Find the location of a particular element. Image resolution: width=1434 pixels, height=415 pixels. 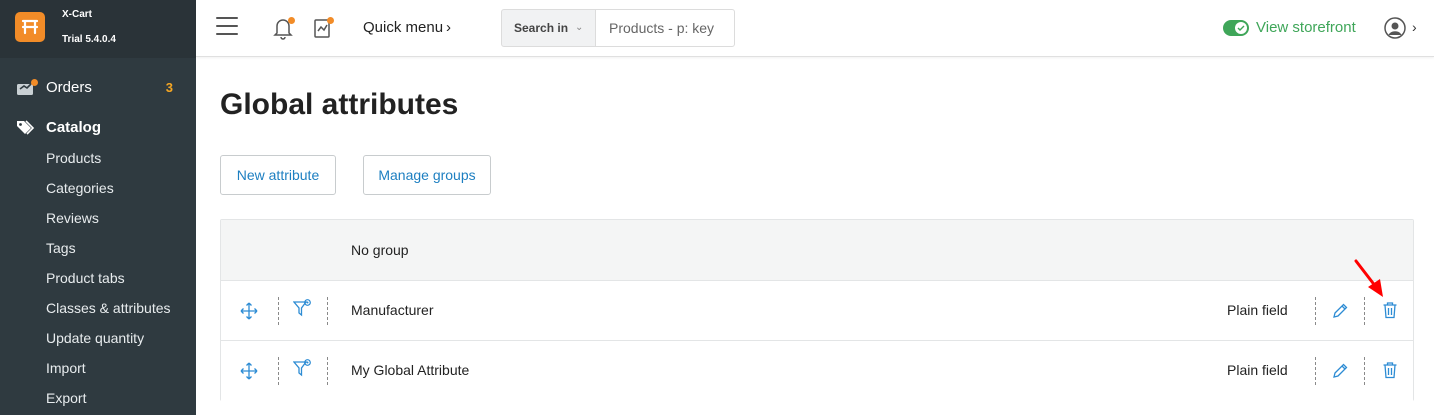

trash-icon is located at coordinates (1390, 372).